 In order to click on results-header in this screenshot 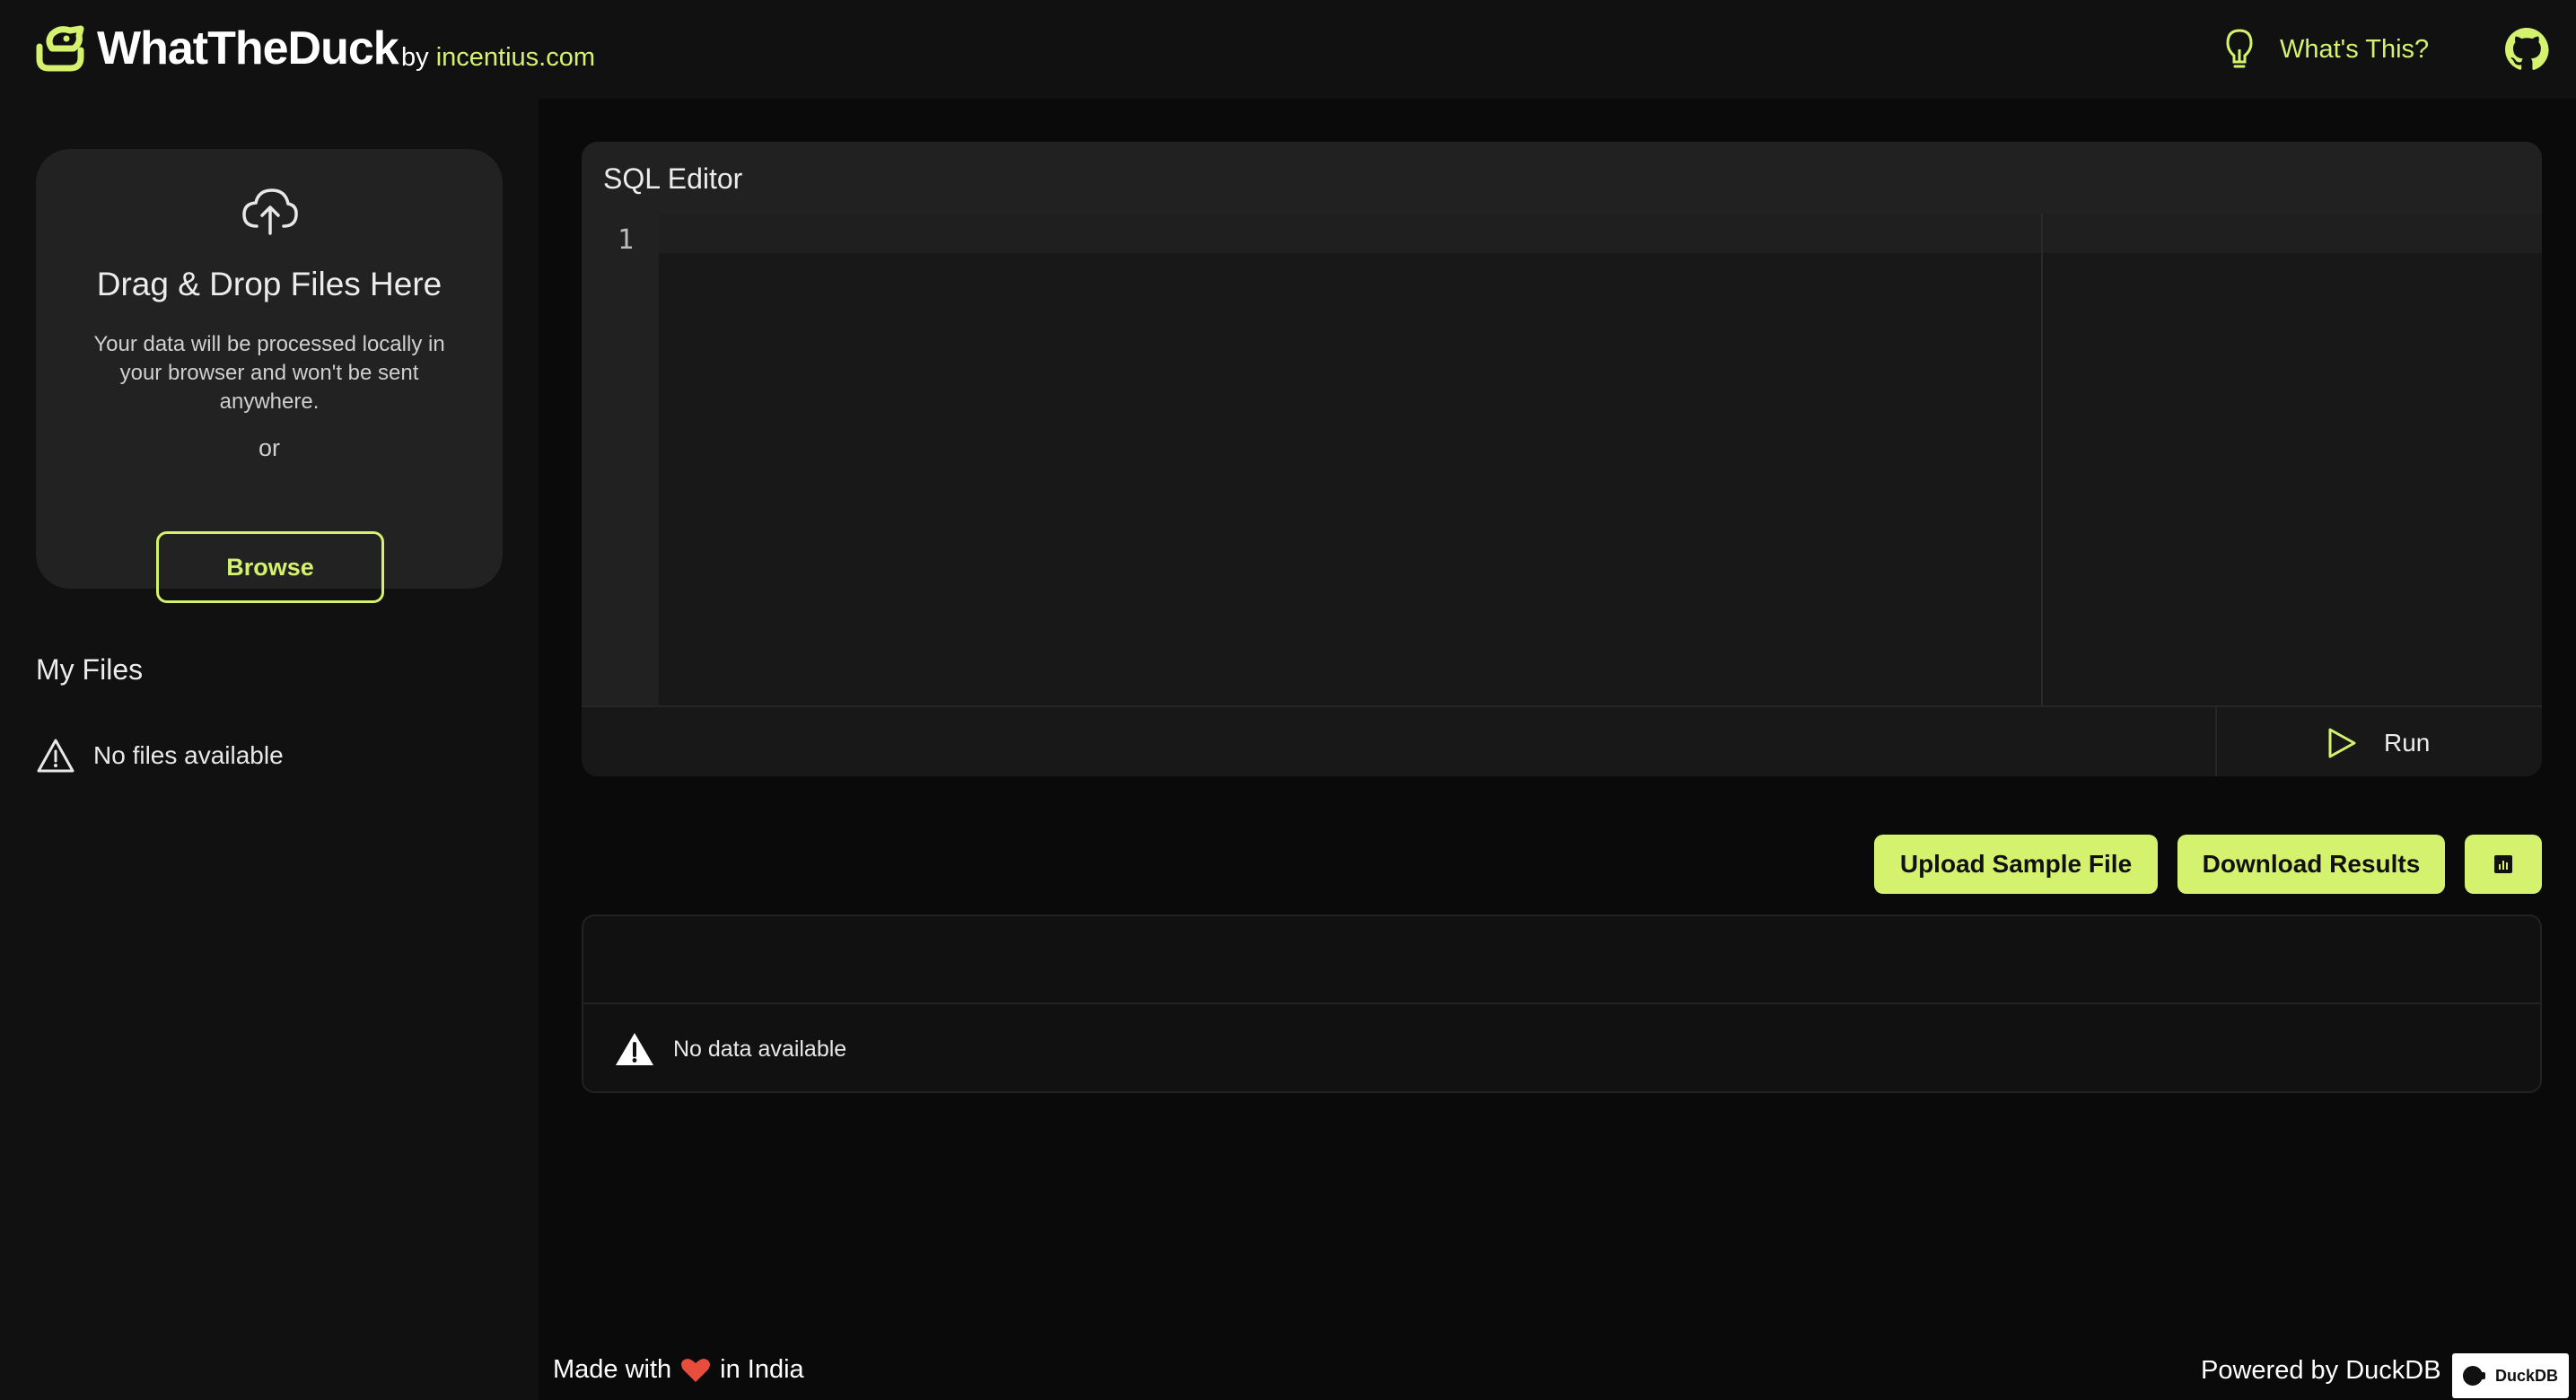, I will do `click(1561, 960)`.